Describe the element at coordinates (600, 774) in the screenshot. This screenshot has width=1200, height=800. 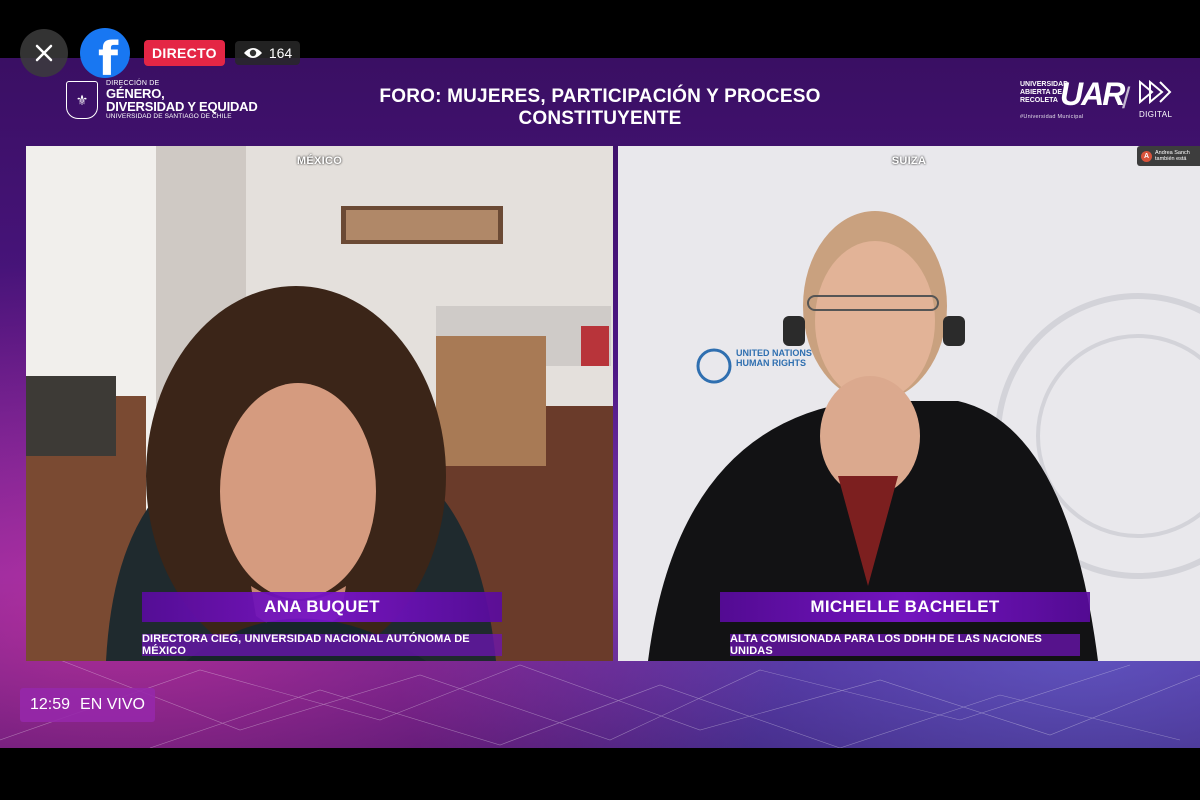
I see `bottom-letterbox` at that location.